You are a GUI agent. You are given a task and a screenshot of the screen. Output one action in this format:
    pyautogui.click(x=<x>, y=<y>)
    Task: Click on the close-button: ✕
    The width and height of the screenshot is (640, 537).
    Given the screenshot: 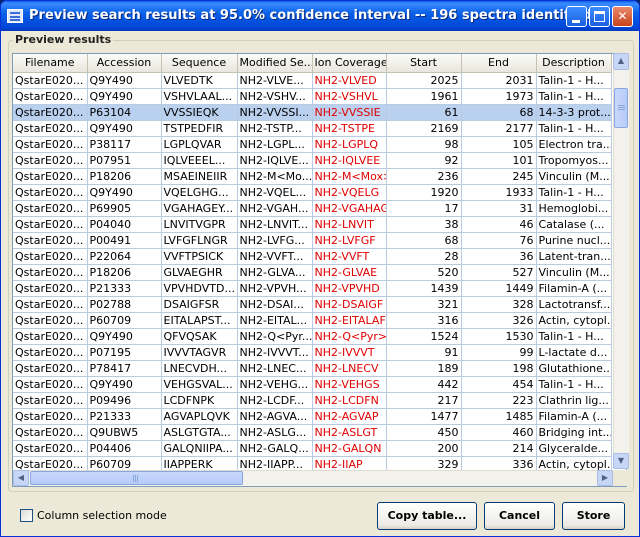 What is the action you would take?
    pyautogui.click(x=622, y=16)
    